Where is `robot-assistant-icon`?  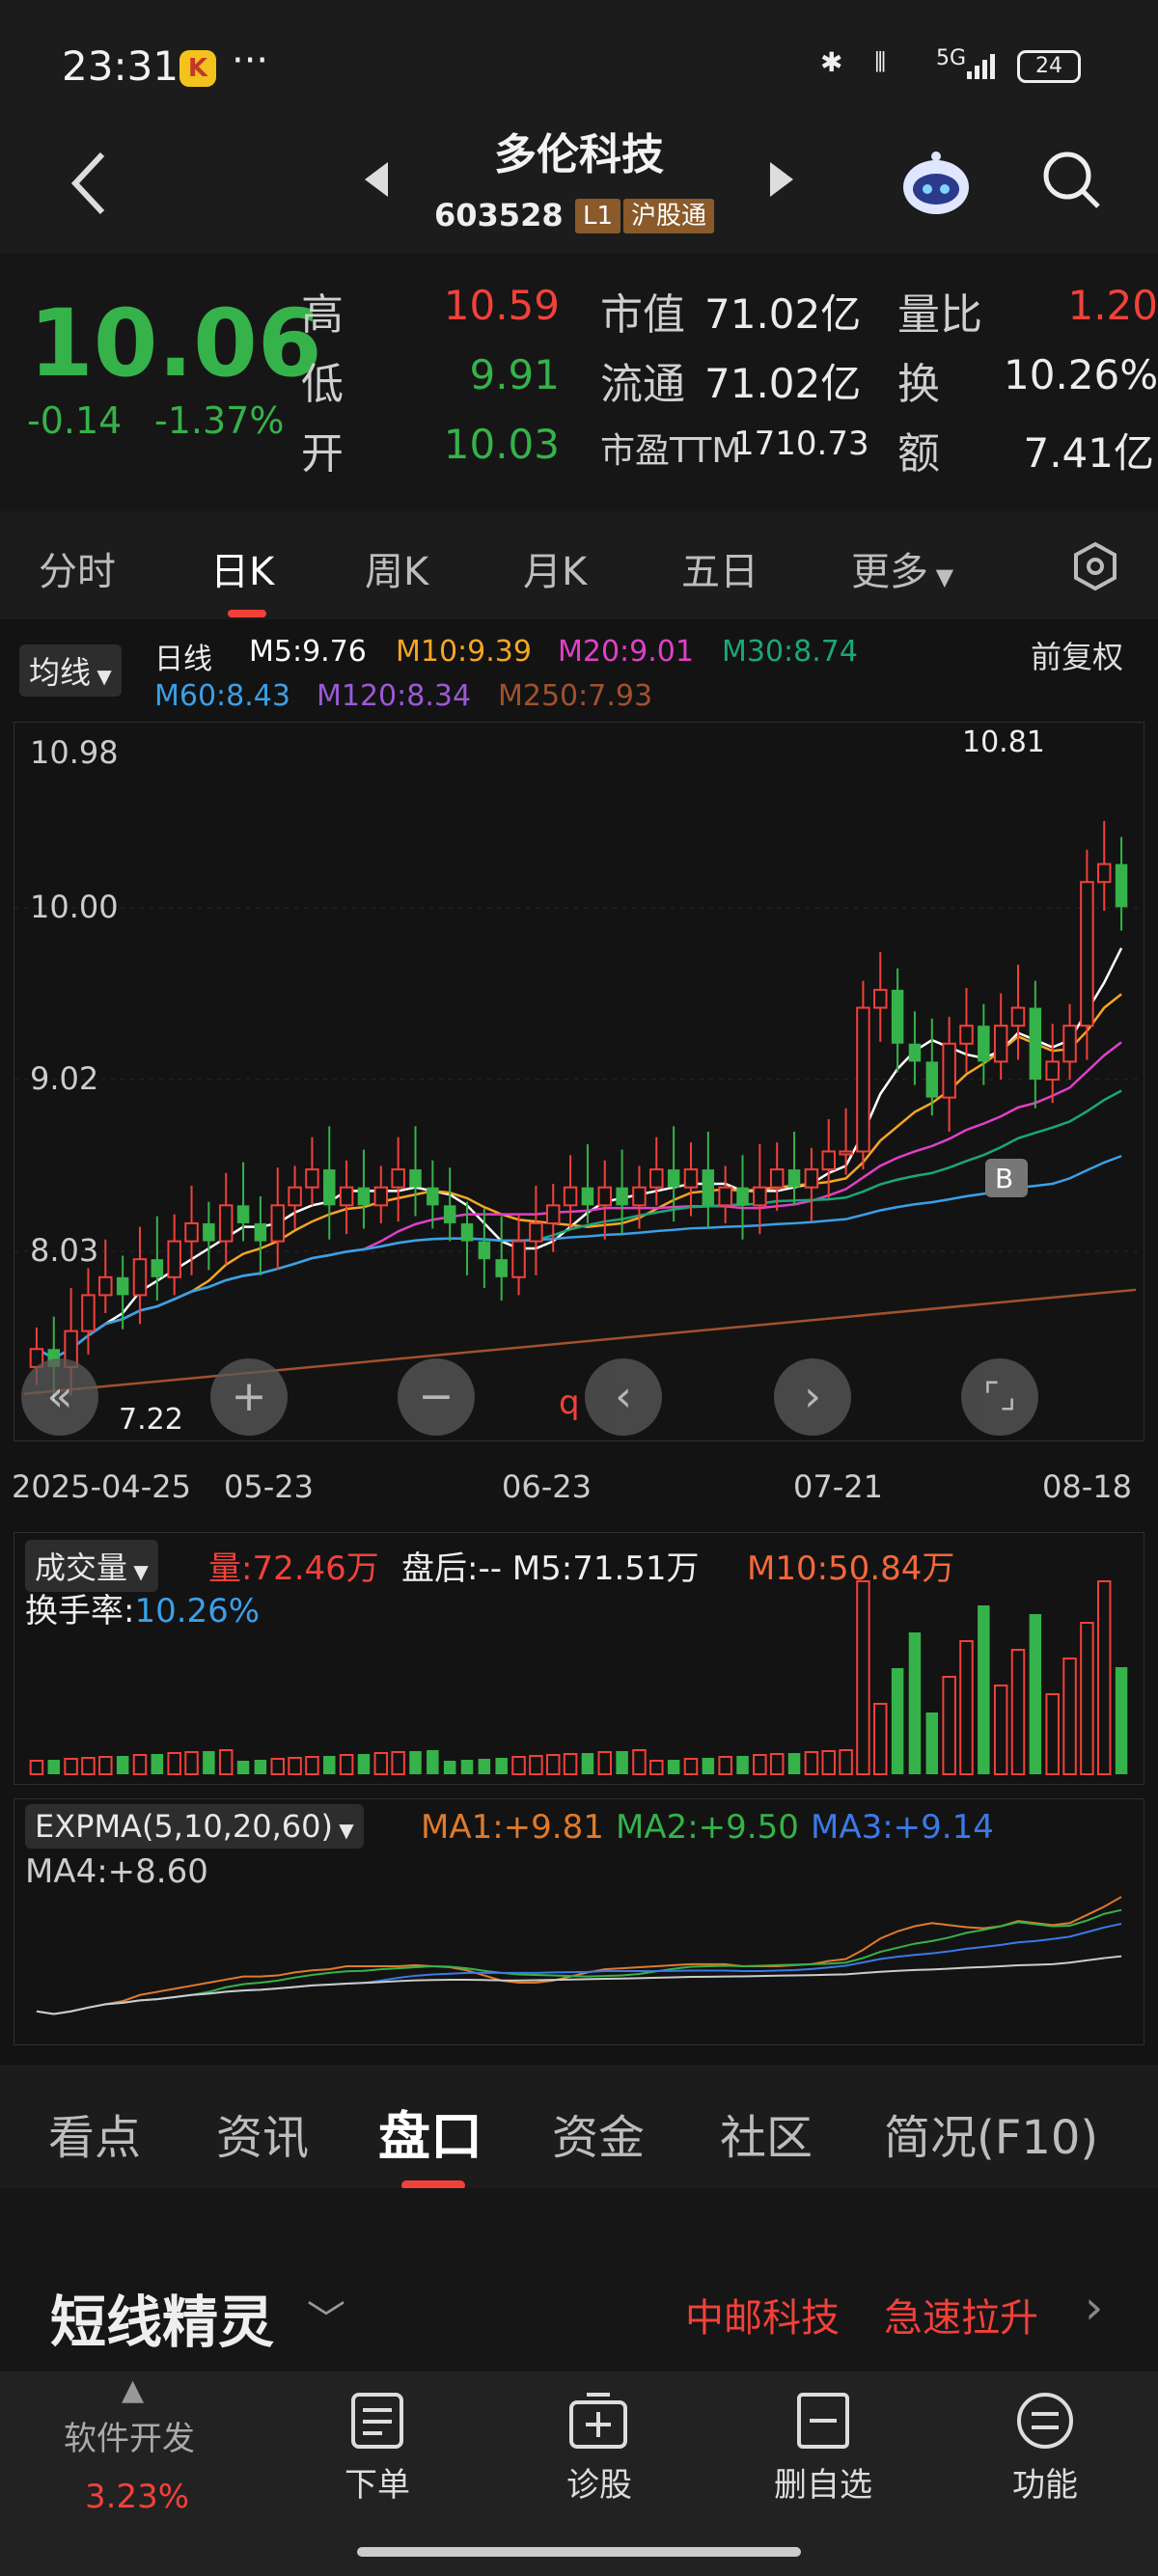 robot-assistant-icon is located at coordinates (936, 184).